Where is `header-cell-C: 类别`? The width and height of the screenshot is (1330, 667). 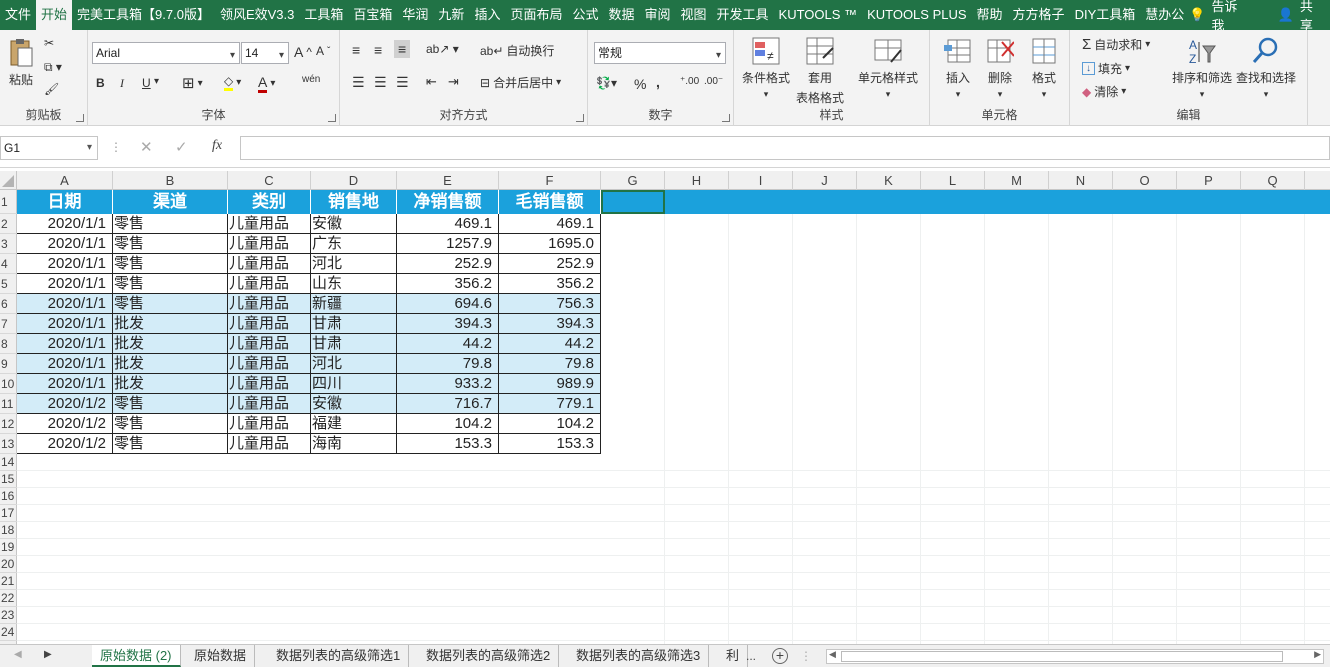 header-cell-C: 类别 is located at coordinates (269, 202).